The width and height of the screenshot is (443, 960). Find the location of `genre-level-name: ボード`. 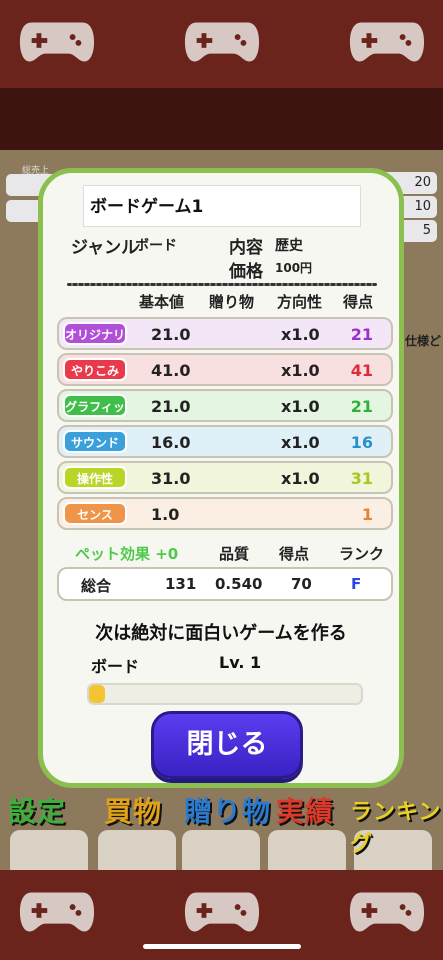

genre-level-name: ボード is located at coordinates (115, 666).